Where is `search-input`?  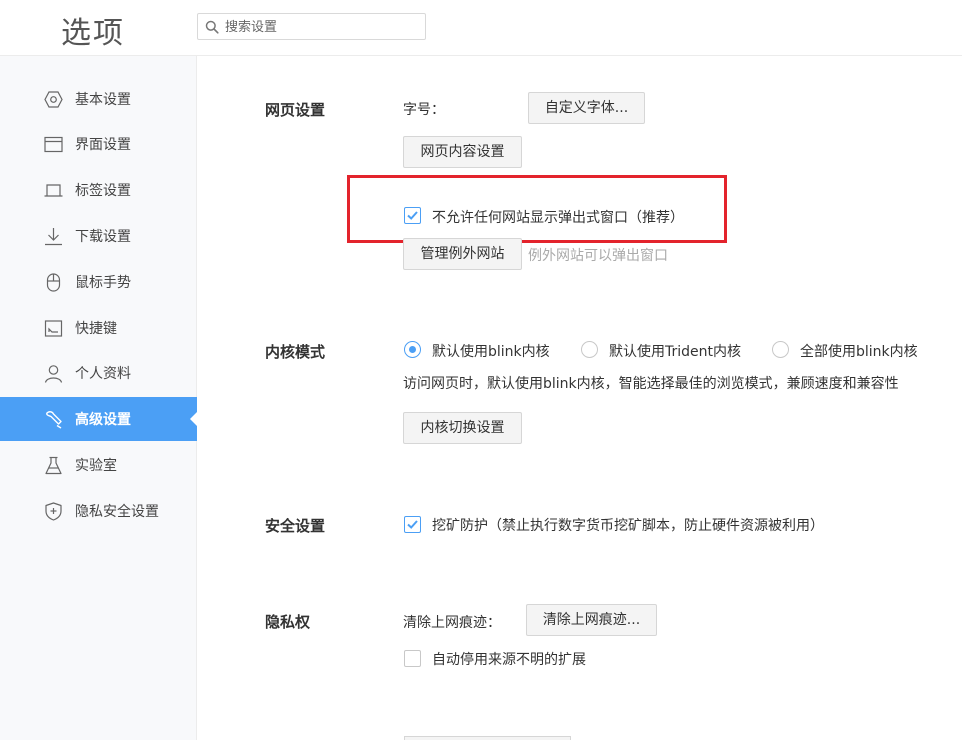 search-input is located at coordinates (322, 27).